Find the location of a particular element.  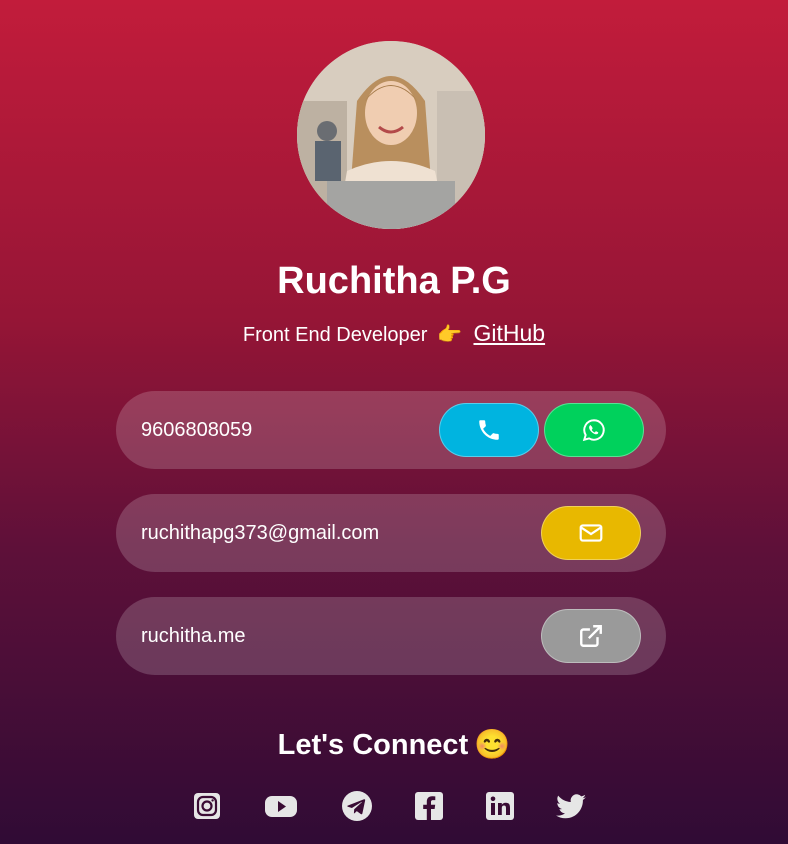

youtube-icon is located at coordinates (281, 806).